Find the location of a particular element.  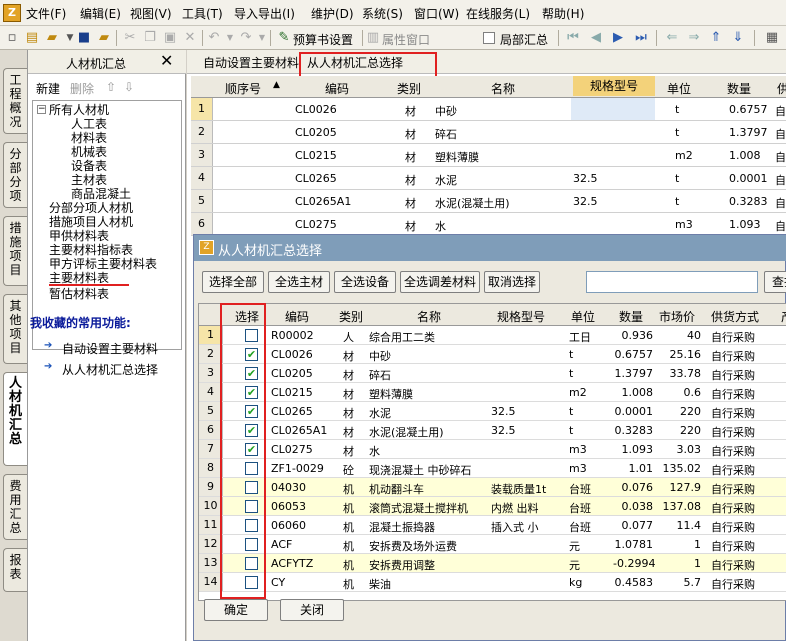

tree-item-material: 材料表 is located at coordinates (89, 138).